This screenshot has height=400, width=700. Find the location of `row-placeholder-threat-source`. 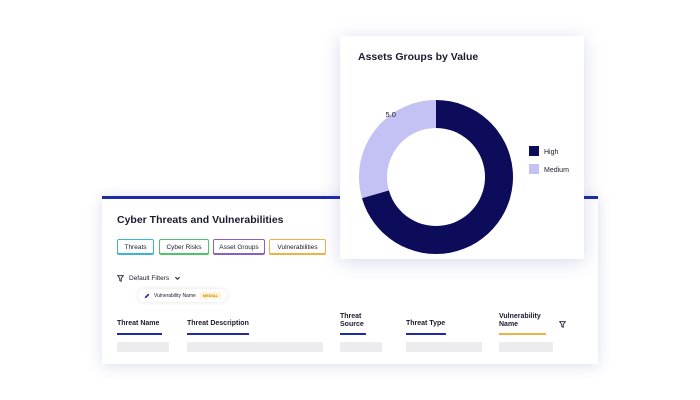

row-placeholder-threat-source is located at coordinates (361, 347).